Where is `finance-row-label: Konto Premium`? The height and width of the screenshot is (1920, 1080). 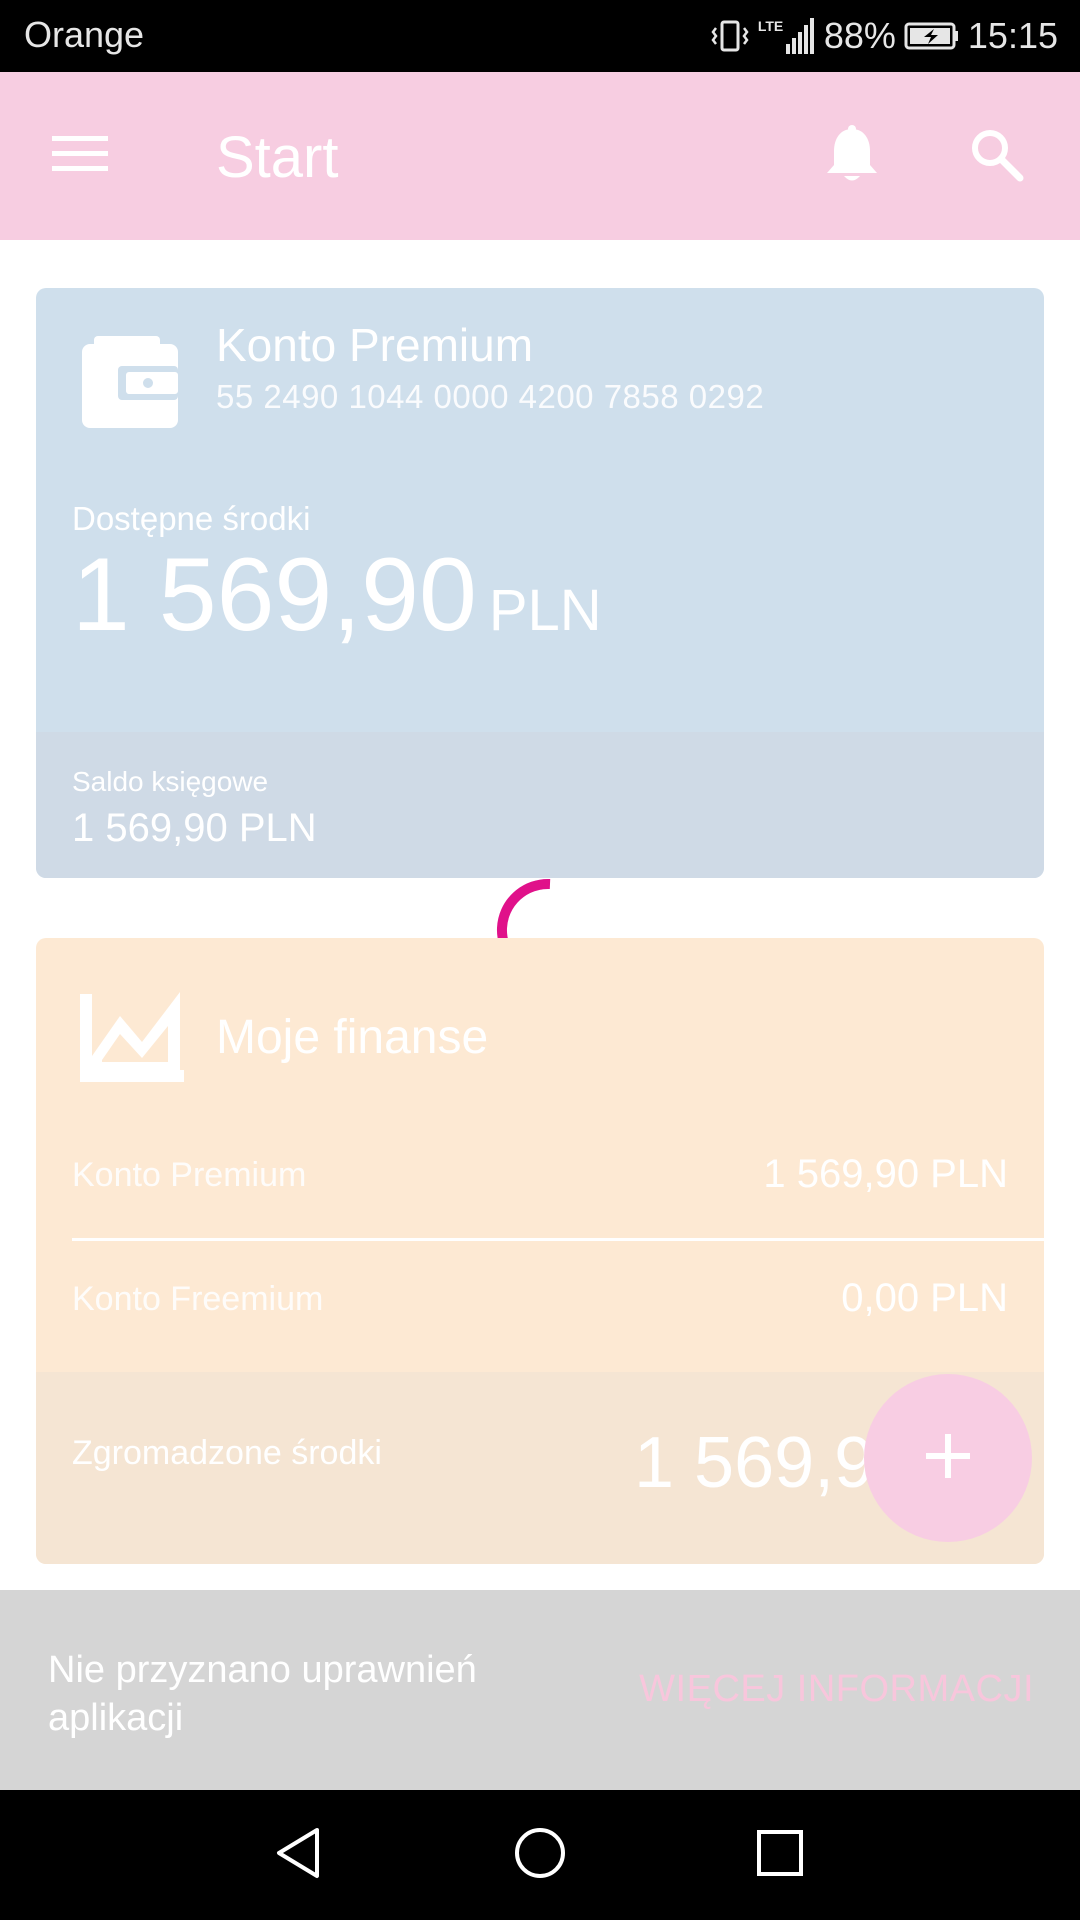 finance-row-label: Konto Premium is located at coordinates (189, 1175).